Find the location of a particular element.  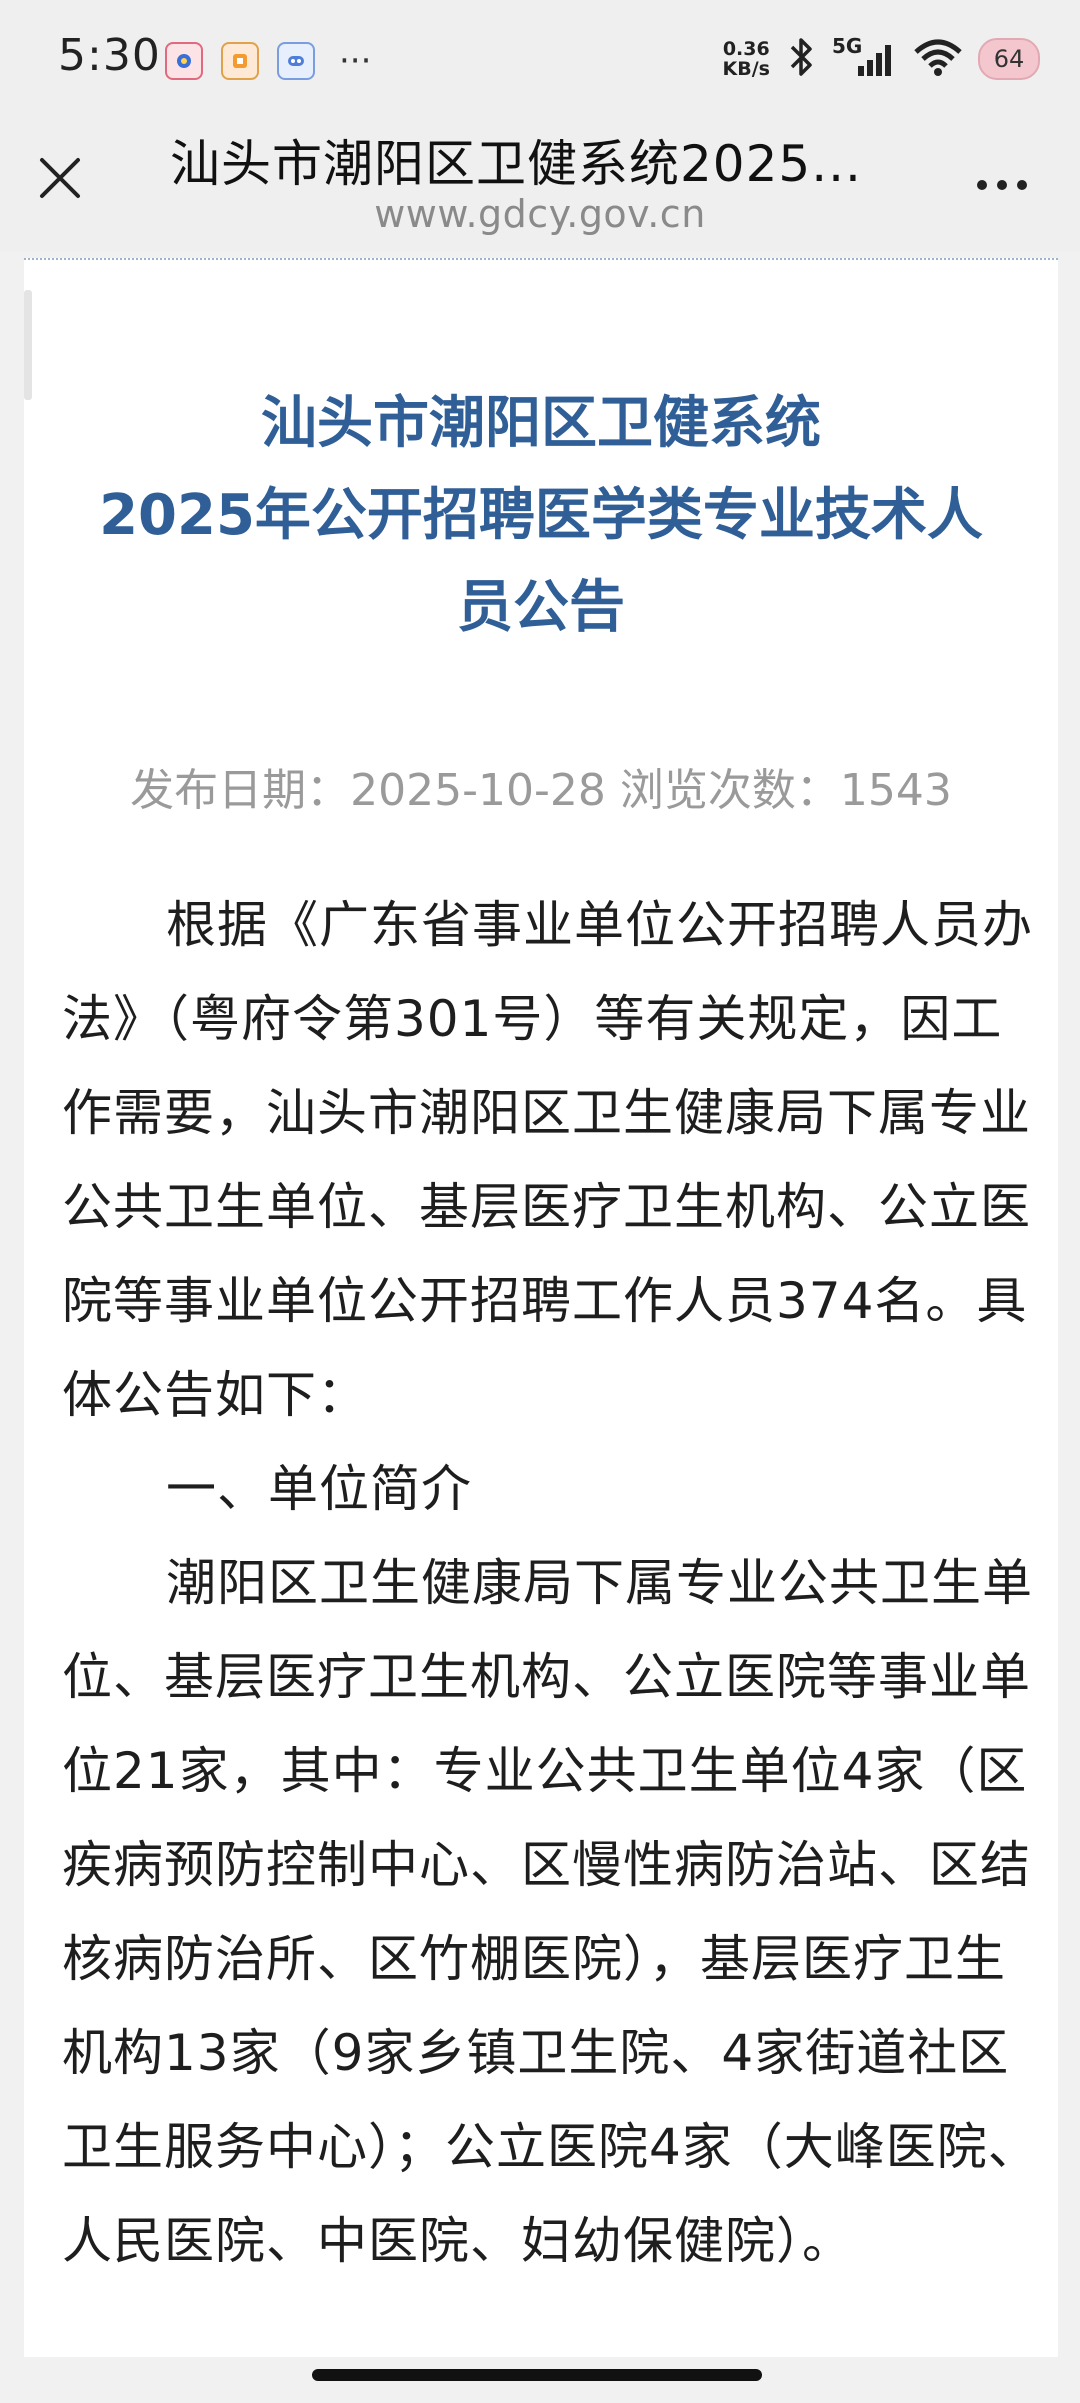

network-speed: 0.36 KB/s is located at coordinates (746, 59).